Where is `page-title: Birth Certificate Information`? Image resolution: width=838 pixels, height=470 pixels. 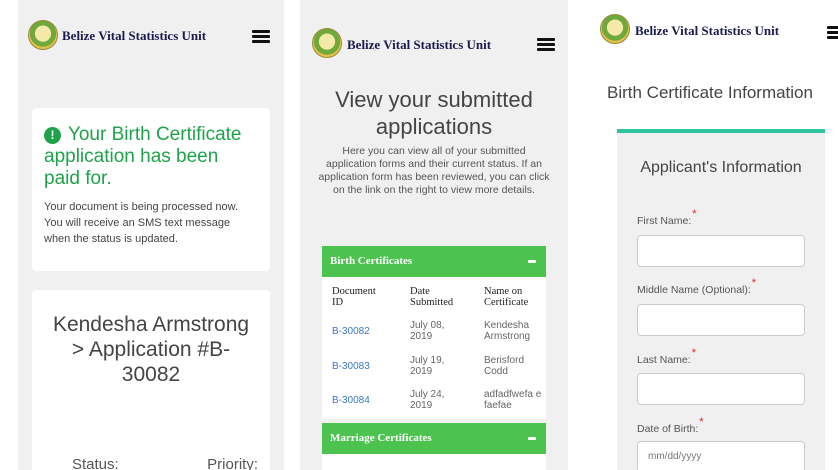 page-title: Birth Certificate Information is located at coordinates (710, 92).